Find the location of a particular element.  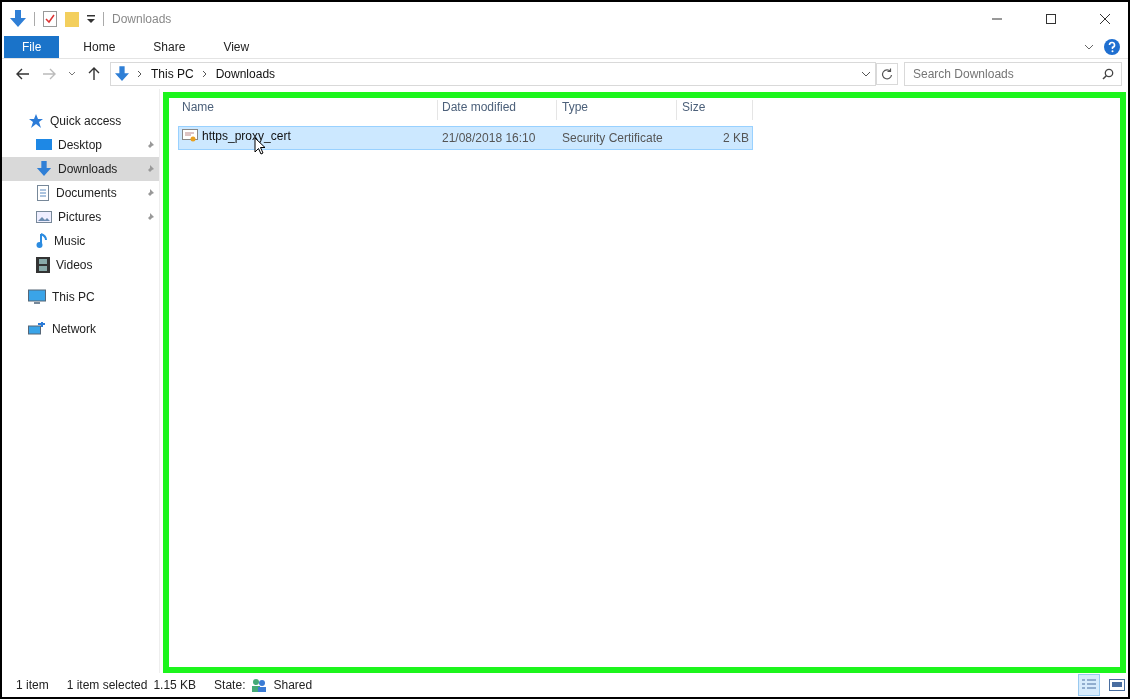

sidebar-item: Pictures is located at coordinates (80, 217).